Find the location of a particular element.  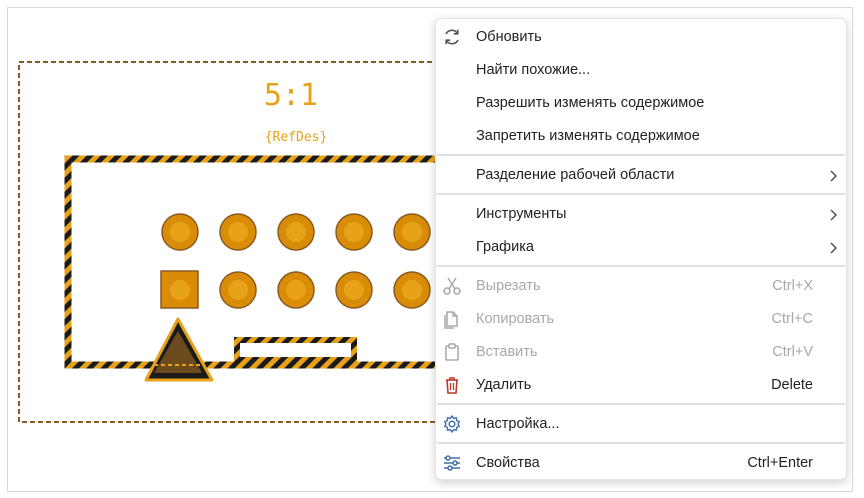

menu-item-label: Обновить is located at coordinates (509, 37).